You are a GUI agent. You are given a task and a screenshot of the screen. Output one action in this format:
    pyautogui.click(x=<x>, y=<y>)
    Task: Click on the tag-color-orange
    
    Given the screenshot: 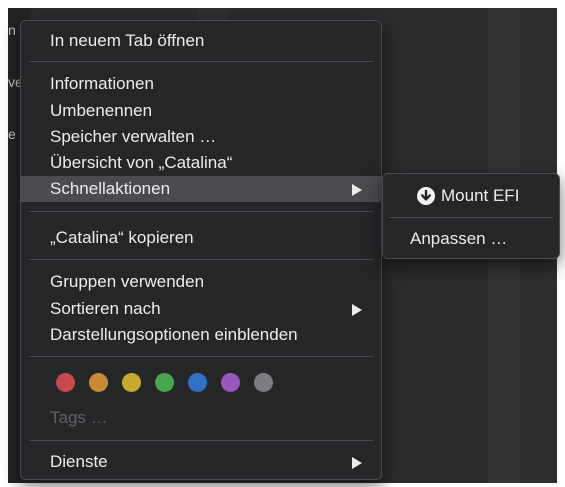 What is the action you would take?
    pyautogui.click(x=98, y=382)
    